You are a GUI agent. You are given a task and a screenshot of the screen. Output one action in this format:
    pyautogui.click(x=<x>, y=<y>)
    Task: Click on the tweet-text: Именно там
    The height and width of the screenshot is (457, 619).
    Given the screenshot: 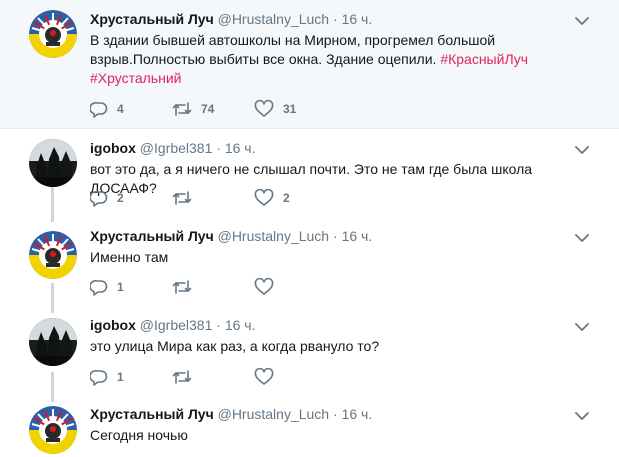 What is the action you would take?
    pyautogui.click(x=129, y=257)
    